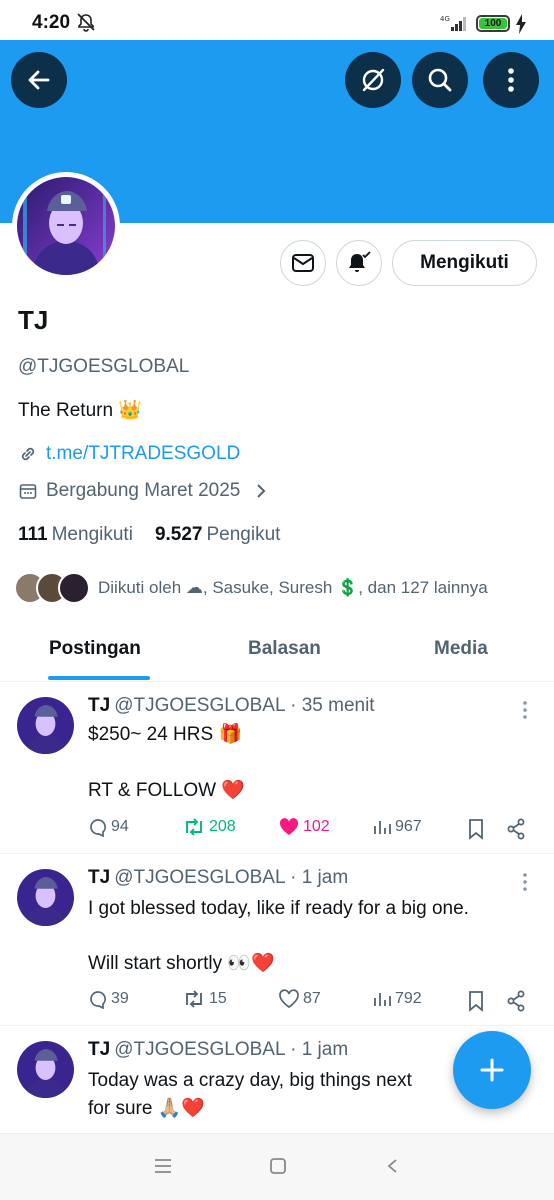 The width and height of the screenshot is (554, 1200). What do you see at coordinates (104, 366) in the screenshot?
I see `profile-handle: @TJGOESGLOBAL` at bounding box center [104, 366].